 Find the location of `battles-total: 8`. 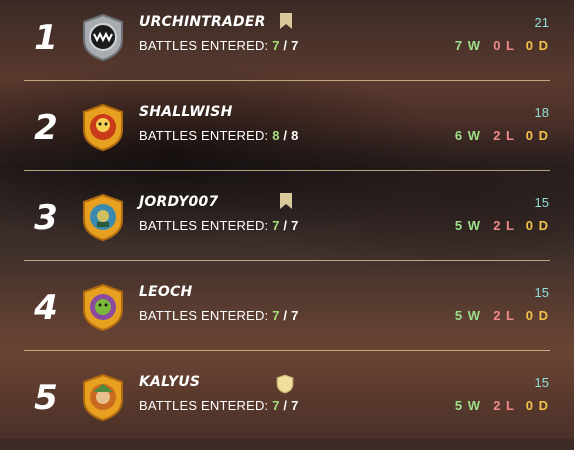

battles-total: 8 is located at coordinates (295, 135).